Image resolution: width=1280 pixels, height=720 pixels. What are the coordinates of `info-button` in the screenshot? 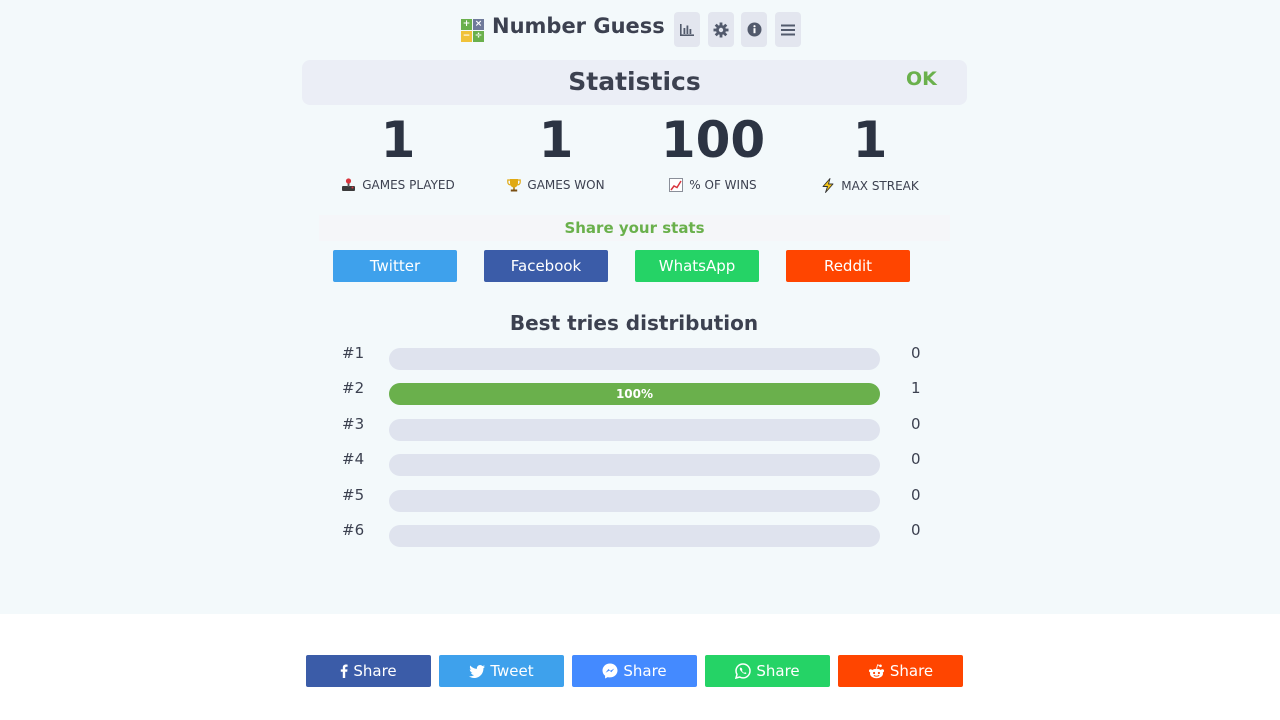 It's located at (754, 29).